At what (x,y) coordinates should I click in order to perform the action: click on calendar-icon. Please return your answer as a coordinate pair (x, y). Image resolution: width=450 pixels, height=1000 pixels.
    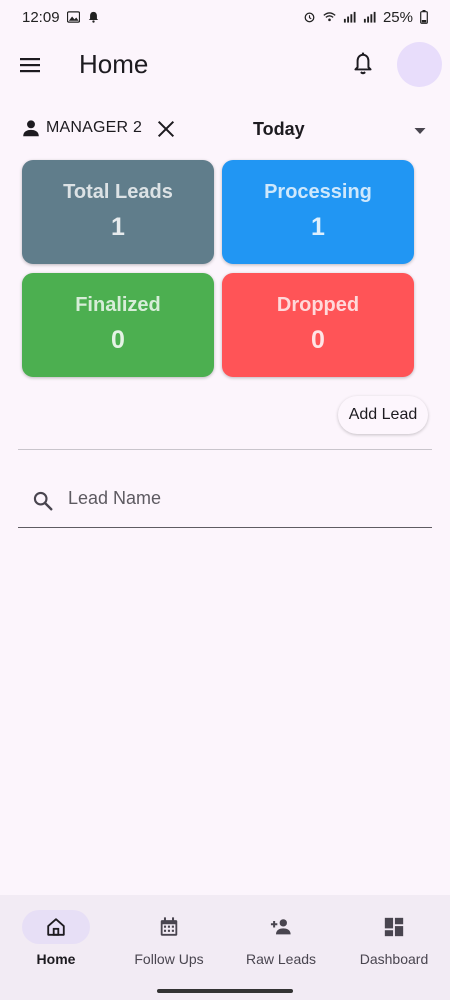
    Looking at the image, I should click on (169, 926).